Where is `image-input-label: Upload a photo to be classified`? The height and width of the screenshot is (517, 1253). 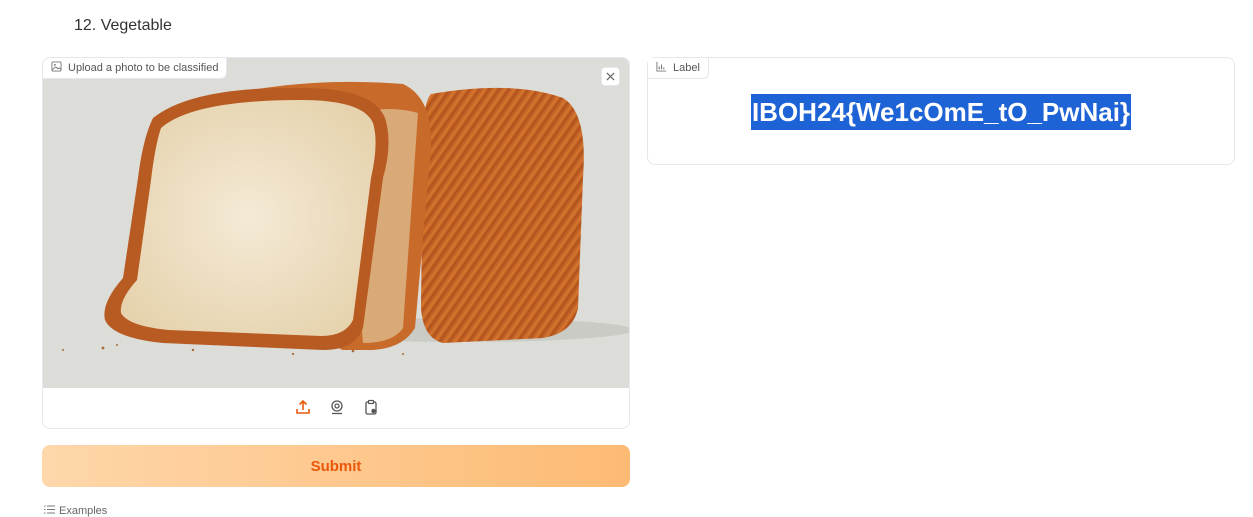
image-input-label: Upload a photo to be classified is located at coordinates (135, 68).